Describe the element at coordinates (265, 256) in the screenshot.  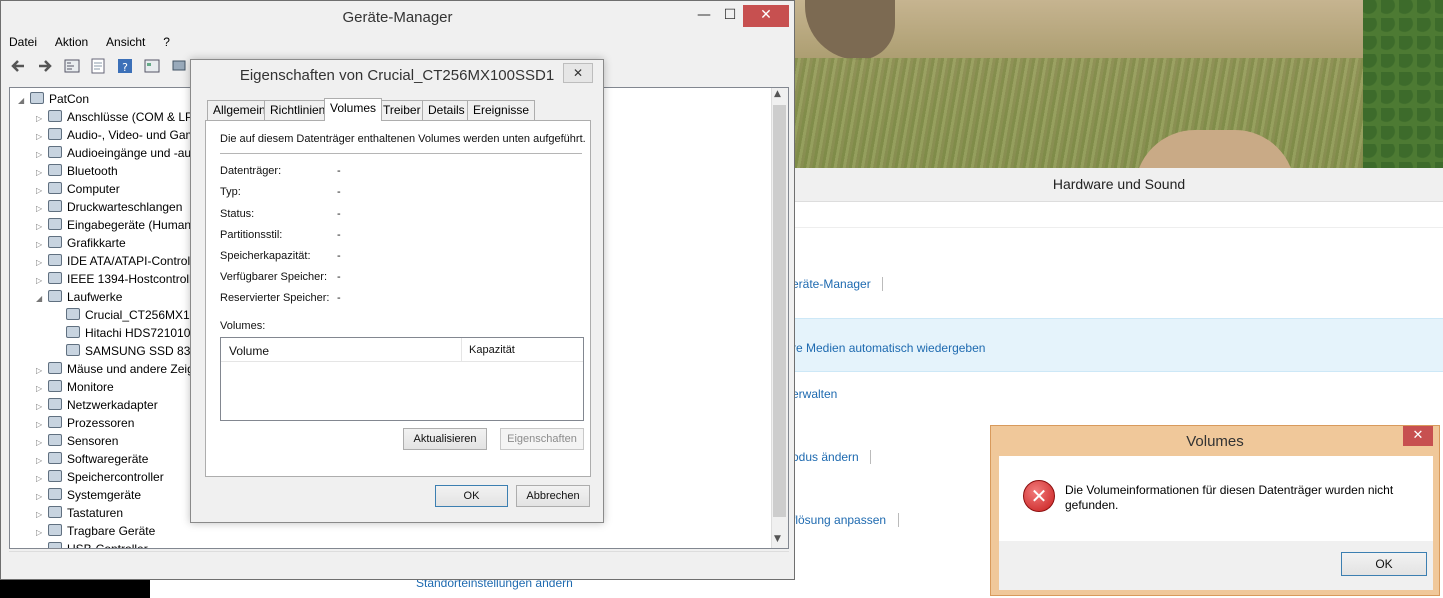
I see `label-speicherkapazitaet: Speicherkapazität:` at that location.